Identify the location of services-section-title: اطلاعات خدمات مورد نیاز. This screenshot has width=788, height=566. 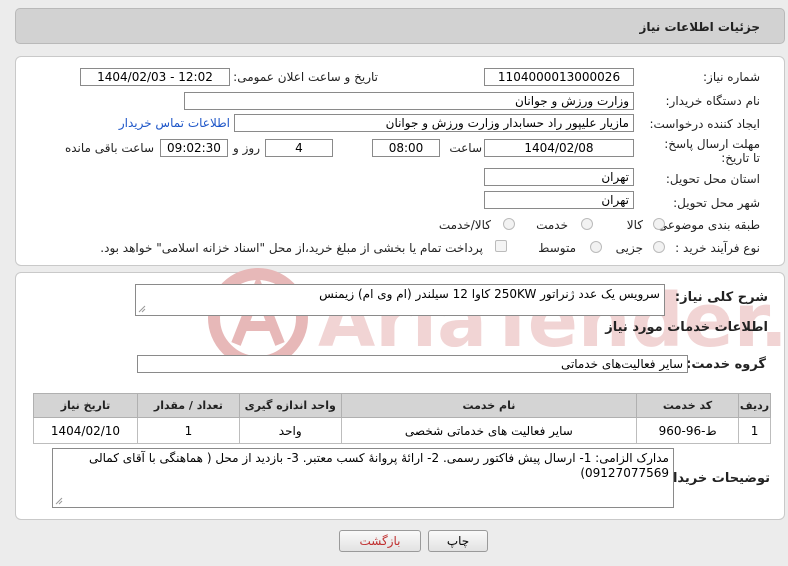
(686, 327).